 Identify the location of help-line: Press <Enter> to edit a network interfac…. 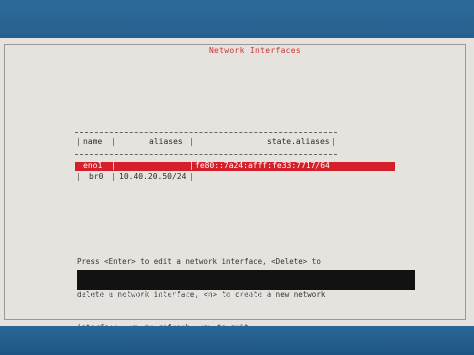
(199, 261).